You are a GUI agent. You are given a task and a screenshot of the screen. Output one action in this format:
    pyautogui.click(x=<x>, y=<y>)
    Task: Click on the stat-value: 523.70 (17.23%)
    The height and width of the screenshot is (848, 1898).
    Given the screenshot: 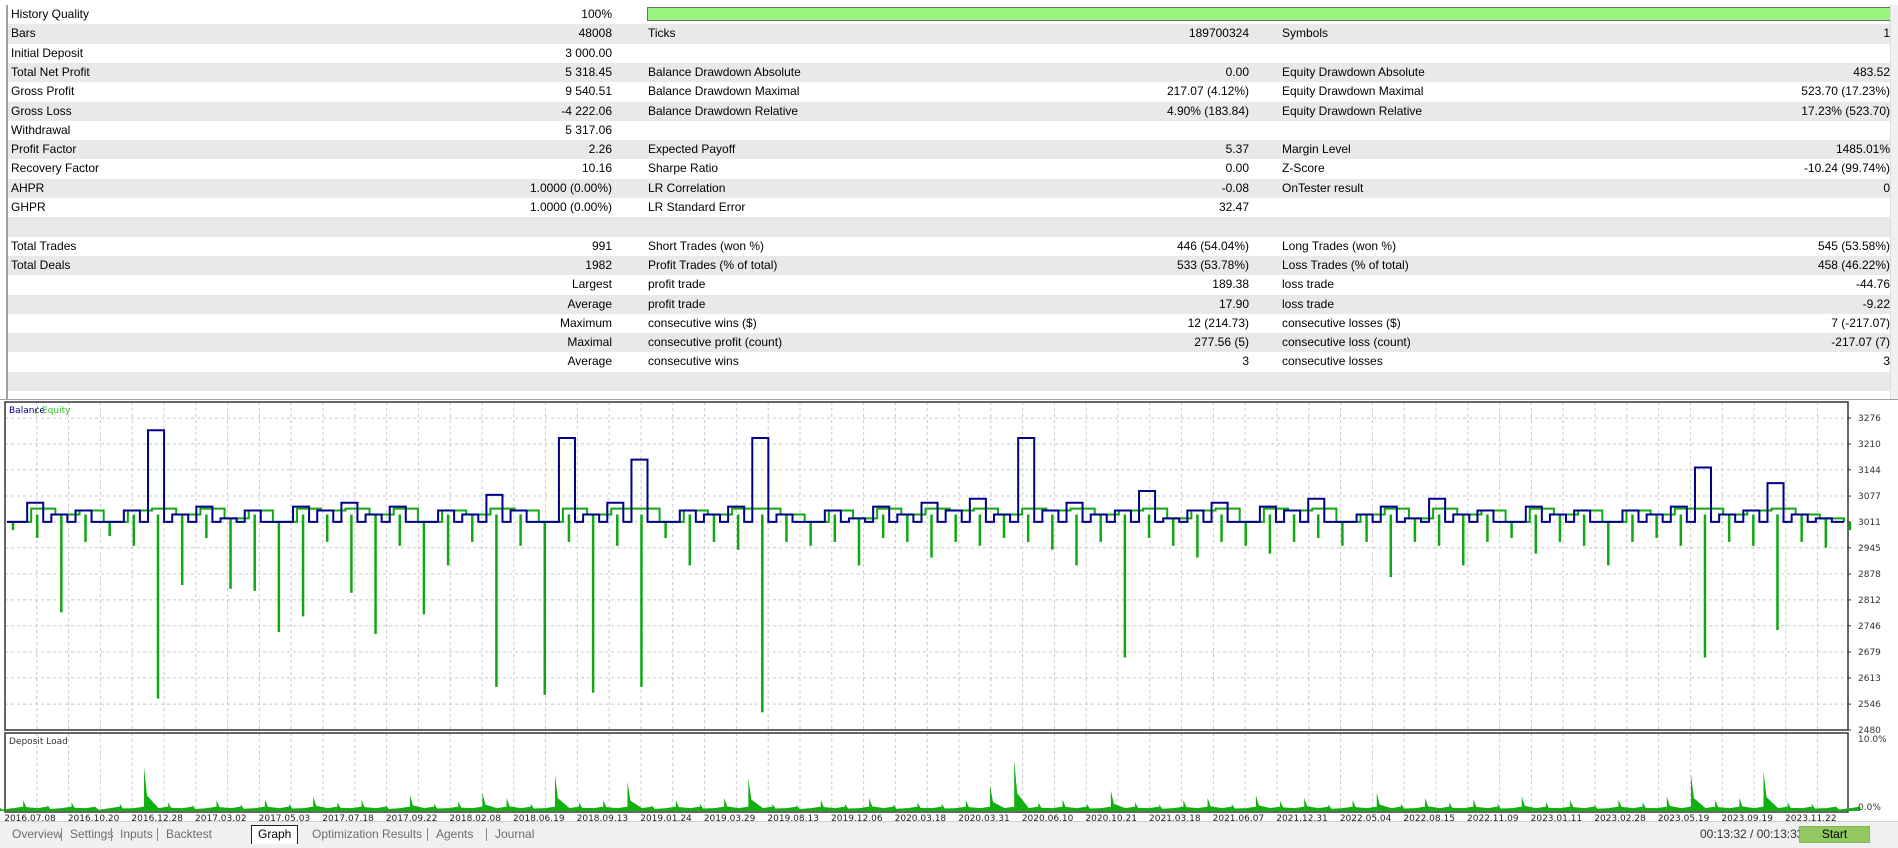 What is the action you would take?
    pyautogui.click(x=1845, y=91)
    